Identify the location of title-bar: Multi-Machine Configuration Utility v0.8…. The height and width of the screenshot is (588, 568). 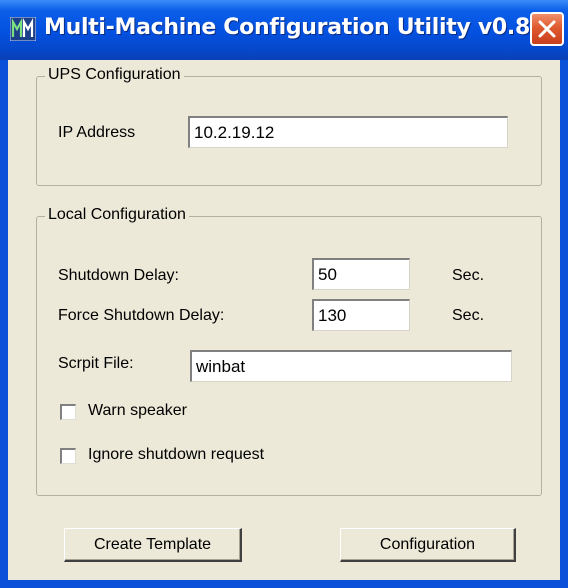
(284, 30).